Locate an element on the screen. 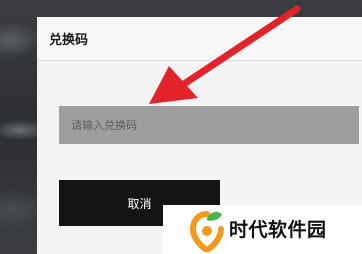 The image size is (362, 254). site-watermark: 时代软件园 is located at coordinates (262, 229).